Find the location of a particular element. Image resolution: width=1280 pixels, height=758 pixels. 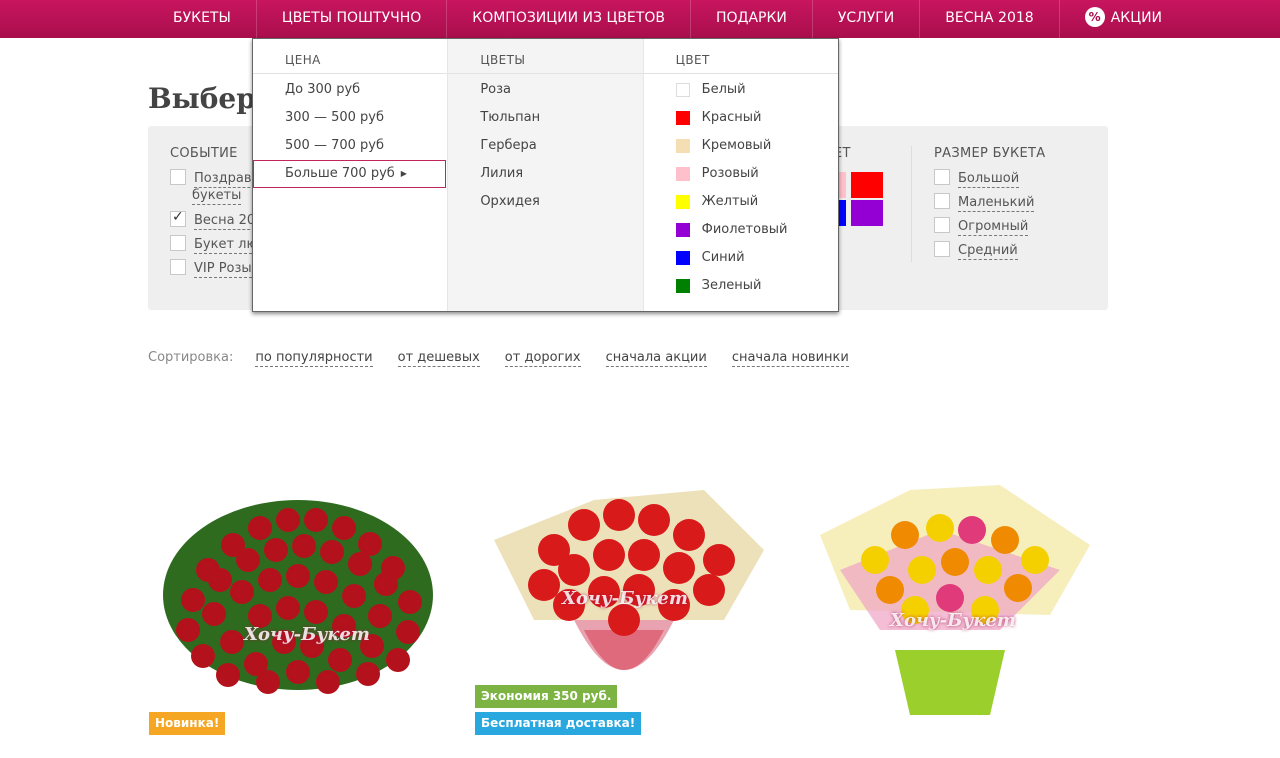

filter-event-item: Поздрави is located at coordinates (215, 178).